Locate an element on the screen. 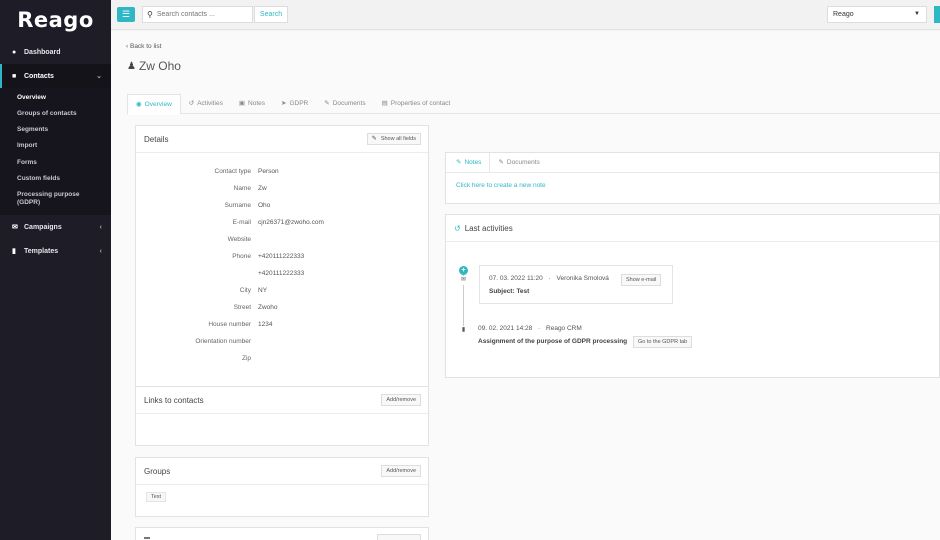  show-all-fields-button: ✎ Show all fields is located at coordinates (393, 139).